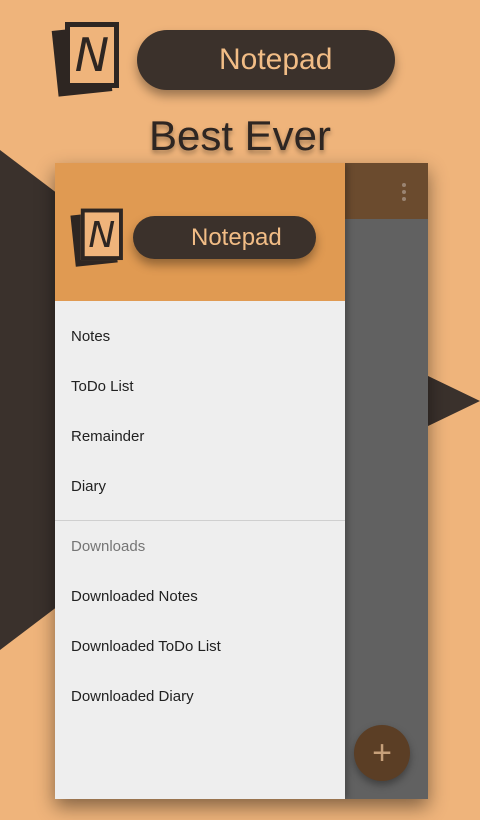 The image size is (480, 820). Describe the element at coordinates (240, 135) in the screenshot. I see `promo-tagline: Best Ever` at that location.